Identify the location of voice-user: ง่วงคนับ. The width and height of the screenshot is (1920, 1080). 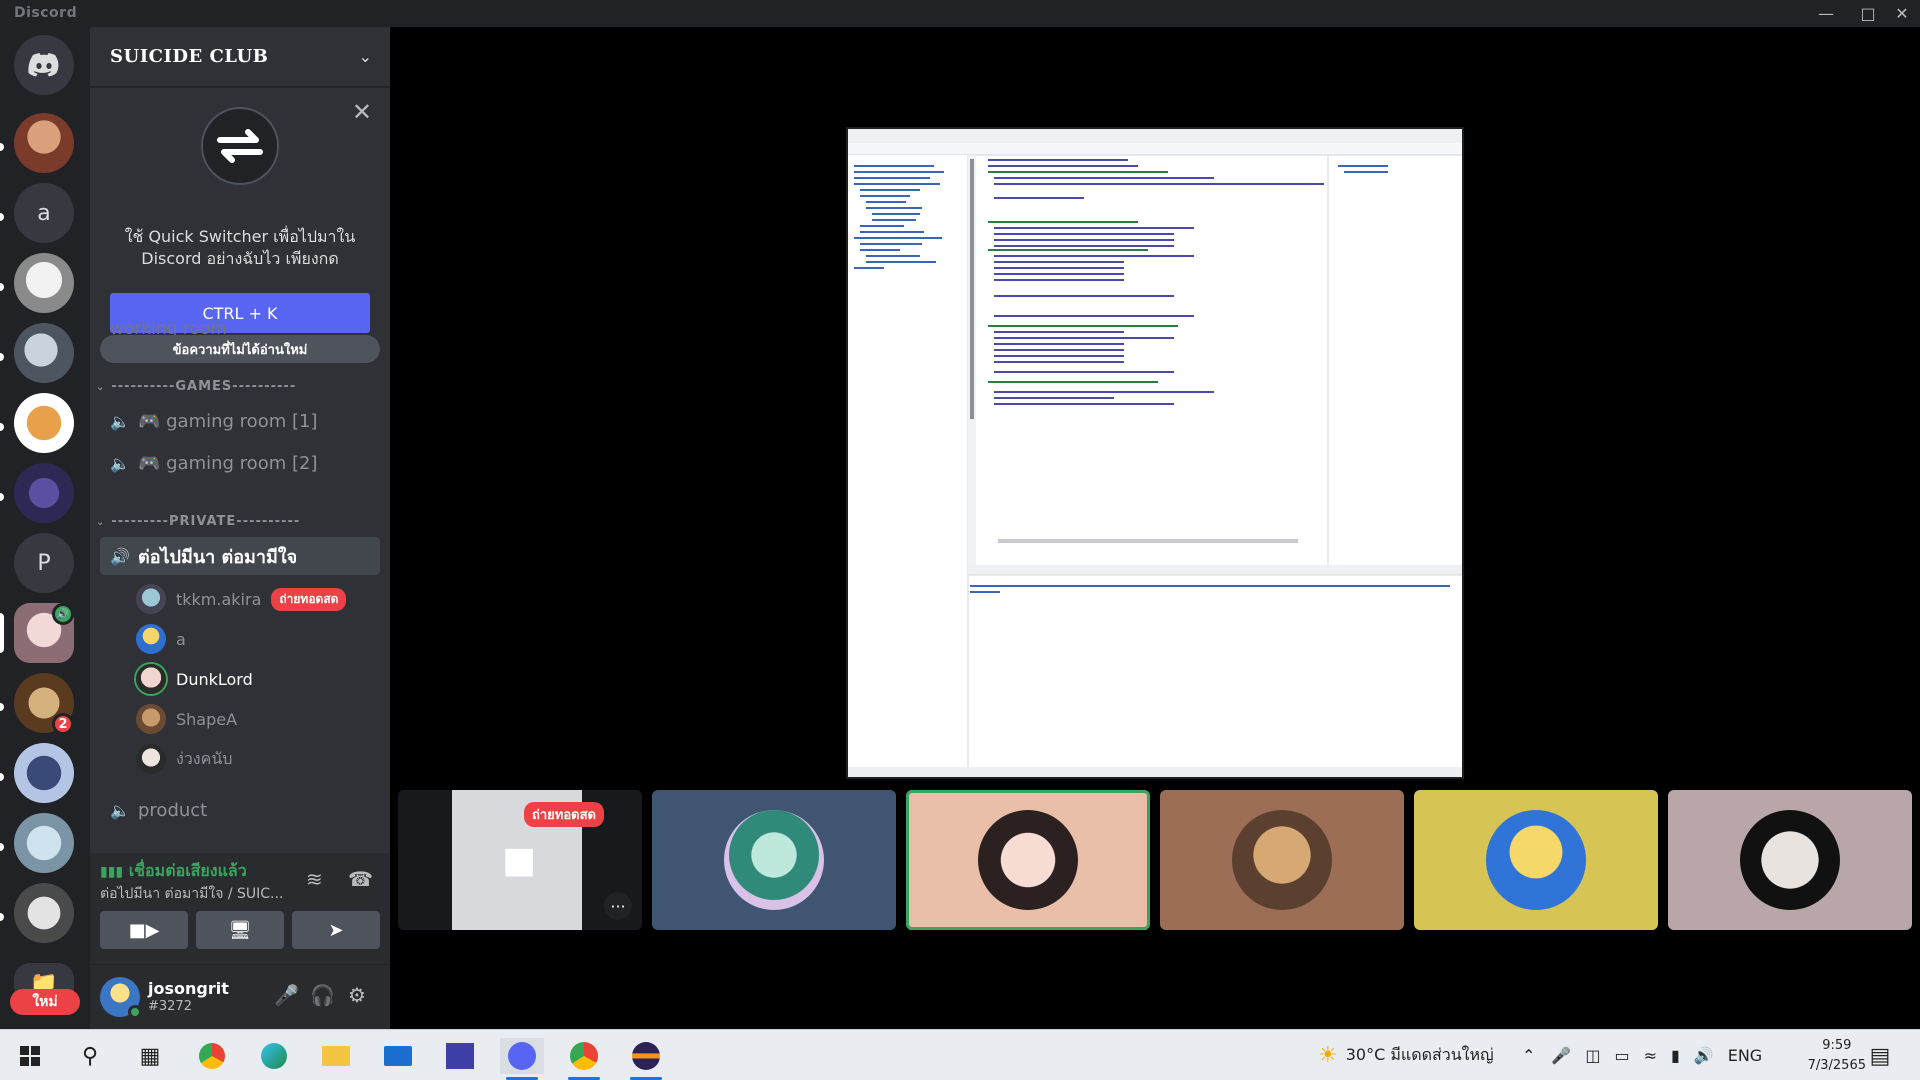
(184, 759).